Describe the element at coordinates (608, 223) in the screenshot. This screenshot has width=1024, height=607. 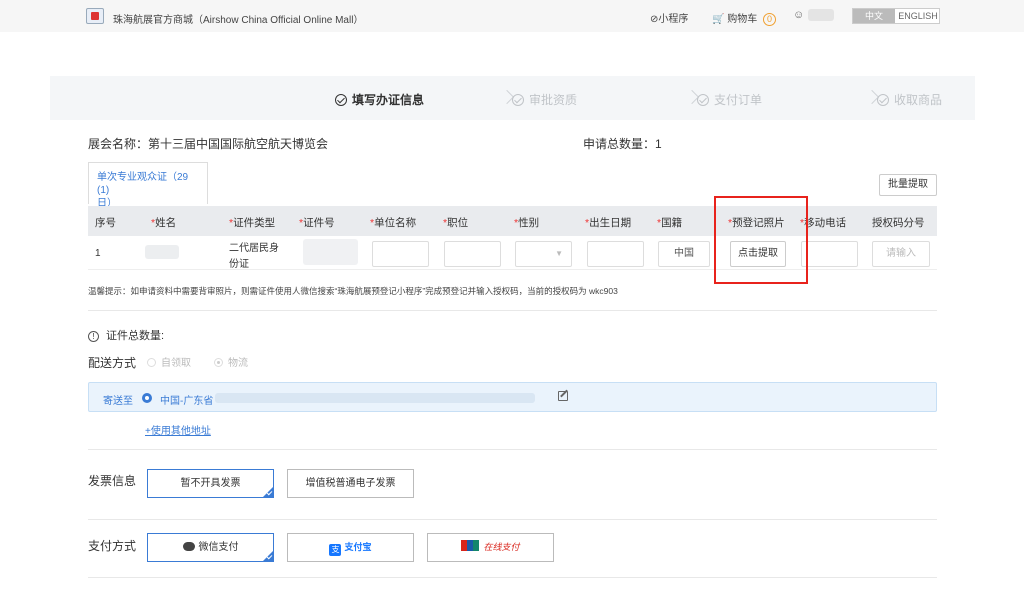
I see `col-birthdate: *出生日期` at that location.